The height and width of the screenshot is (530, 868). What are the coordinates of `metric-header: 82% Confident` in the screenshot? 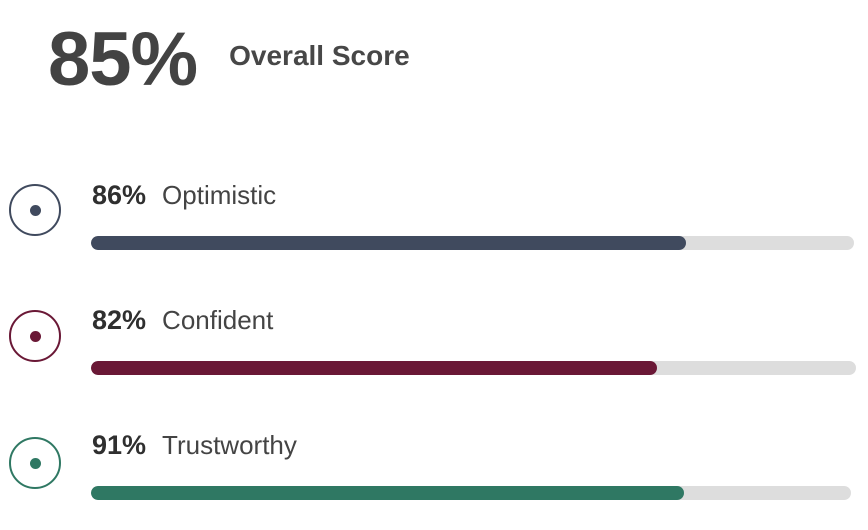 It's located at (182, 320).